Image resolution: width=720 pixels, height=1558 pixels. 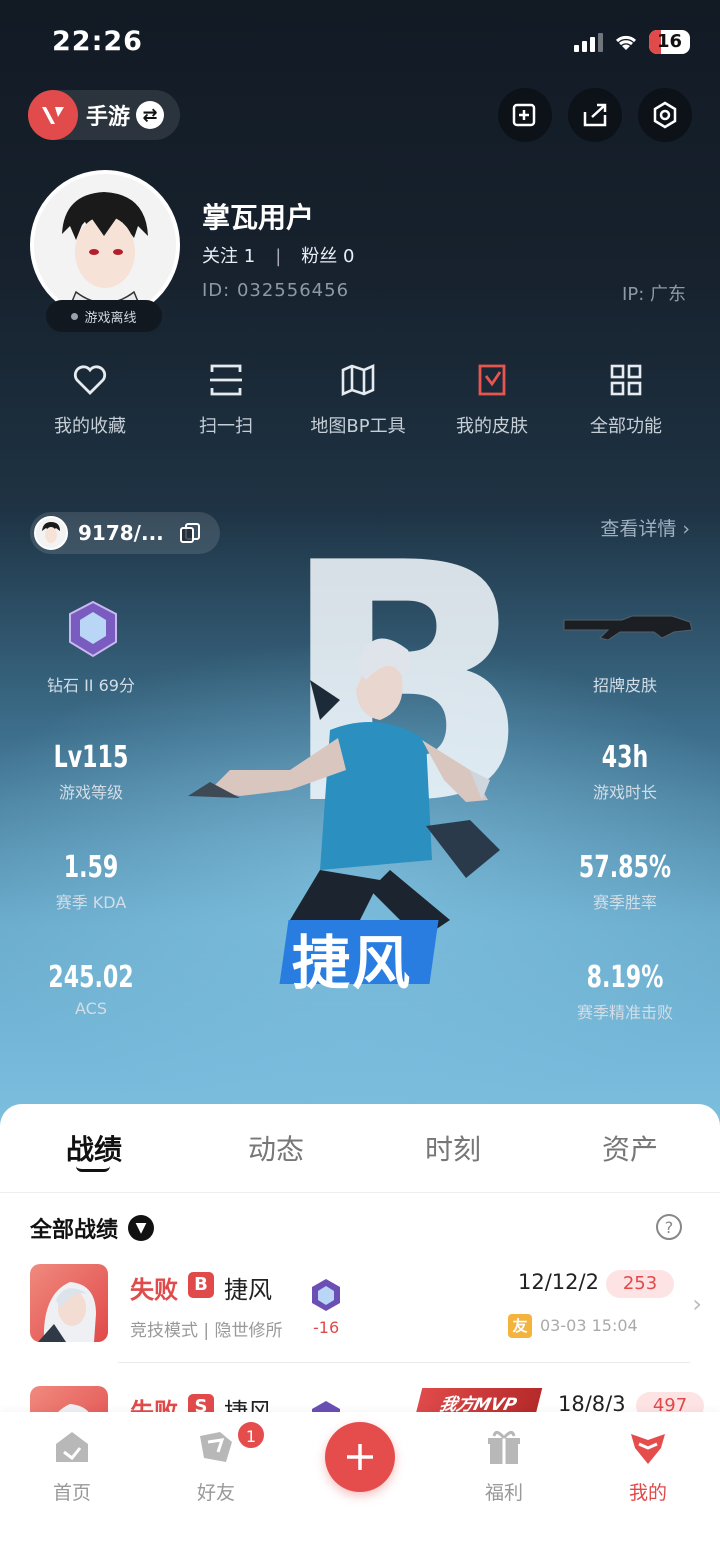 I want to click on profile-icon, so click(x=648, y=1449).